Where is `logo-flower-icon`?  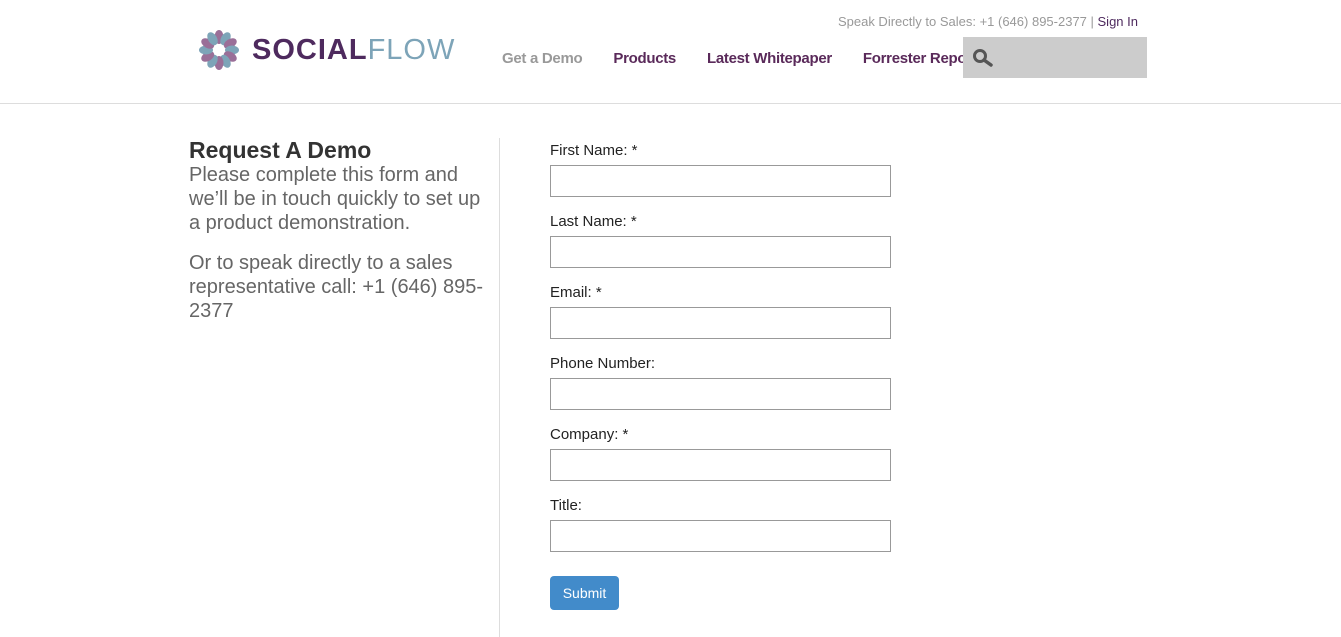 logo-flower-icon is located at coordinates (219, 50).